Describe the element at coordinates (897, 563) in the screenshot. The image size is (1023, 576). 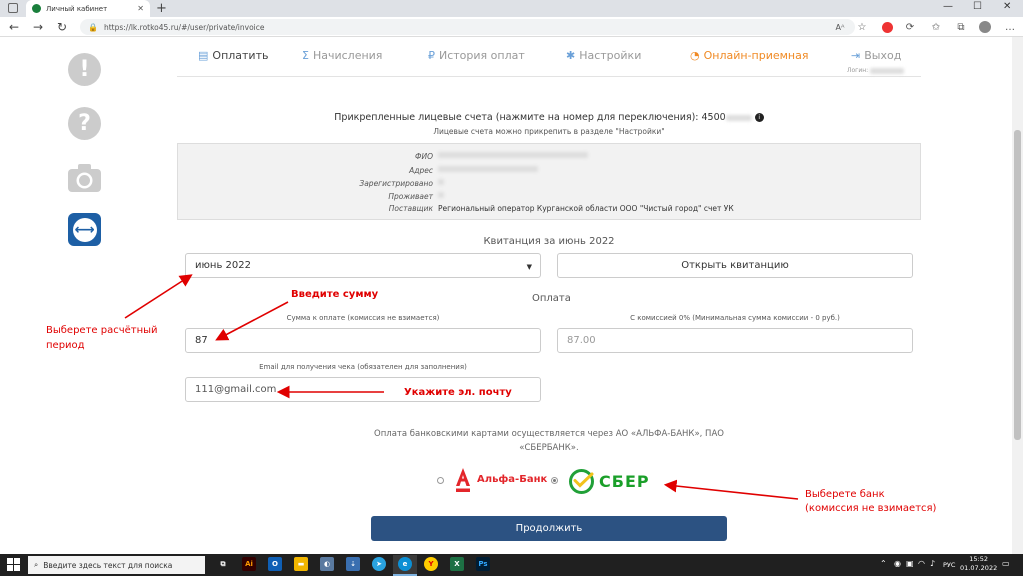
I see `tray-app-icon: ◉` at that location.